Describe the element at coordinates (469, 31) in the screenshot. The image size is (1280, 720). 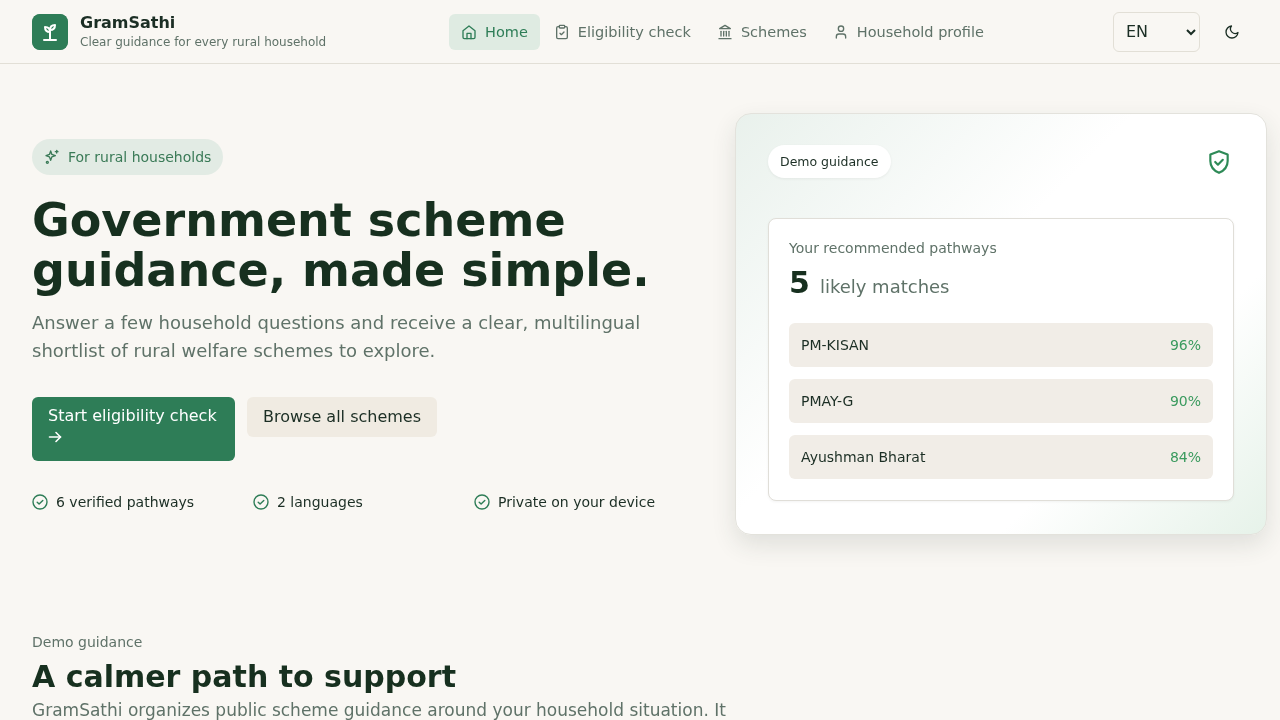
I see `home-icon` at that location.